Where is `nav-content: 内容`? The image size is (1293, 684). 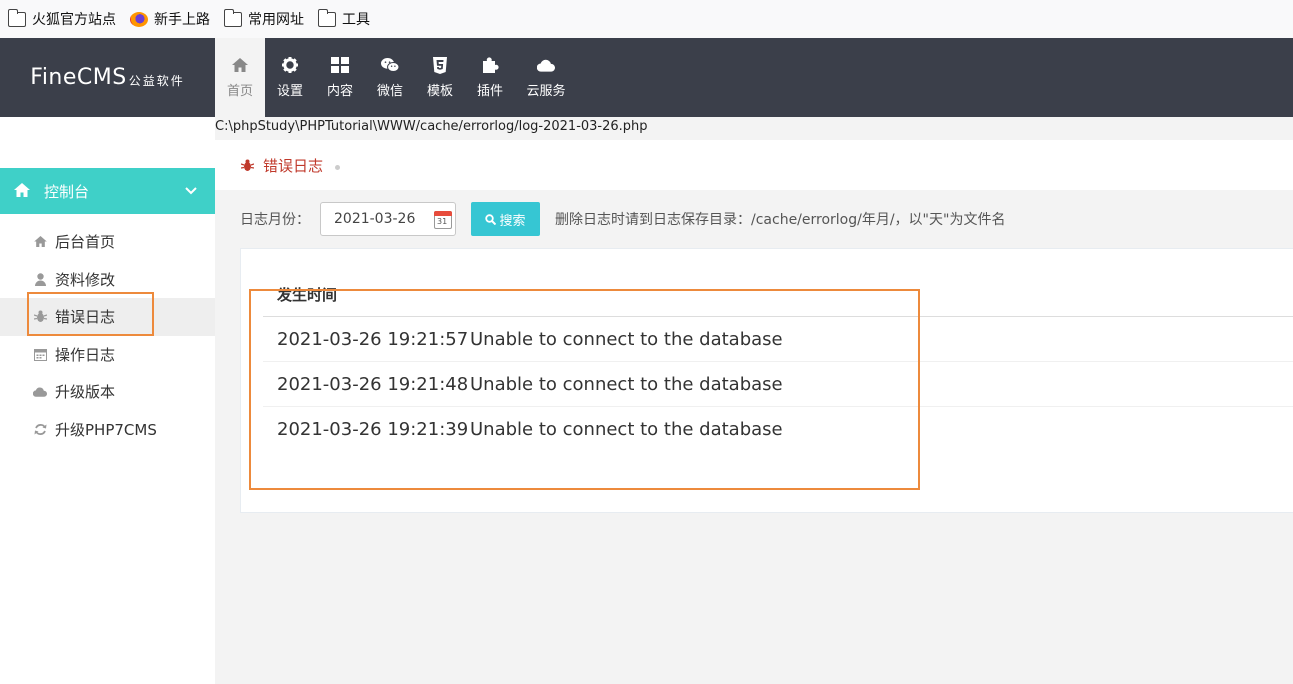 nav-content: 内容 is located at coordinates (340, 77).